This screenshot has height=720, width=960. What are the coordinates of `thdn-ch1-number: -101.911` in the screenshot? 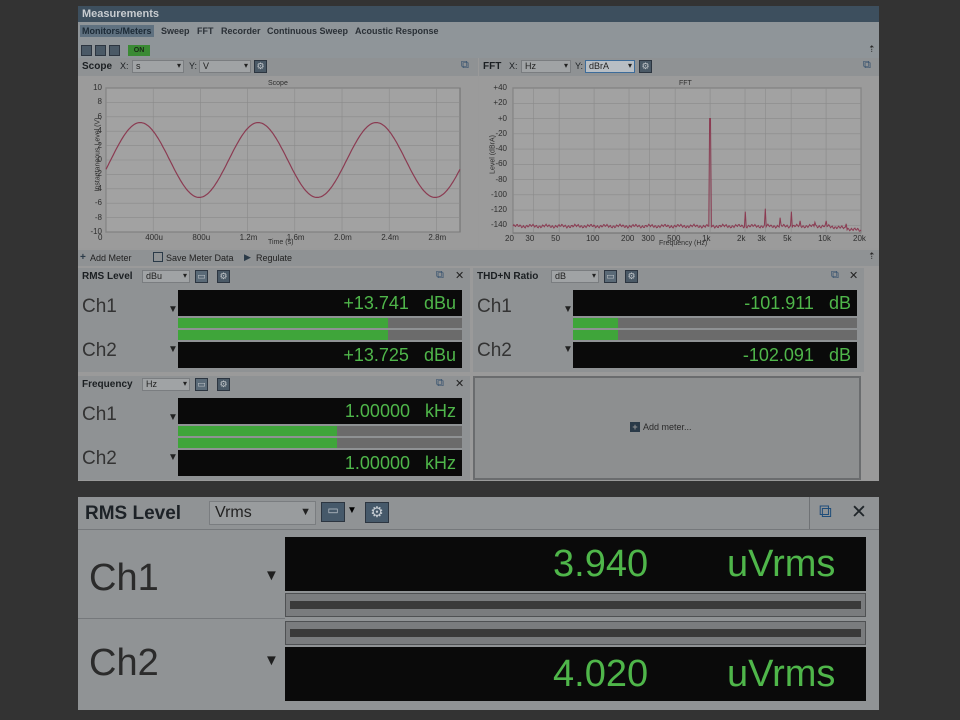 It's located at (779, 303).